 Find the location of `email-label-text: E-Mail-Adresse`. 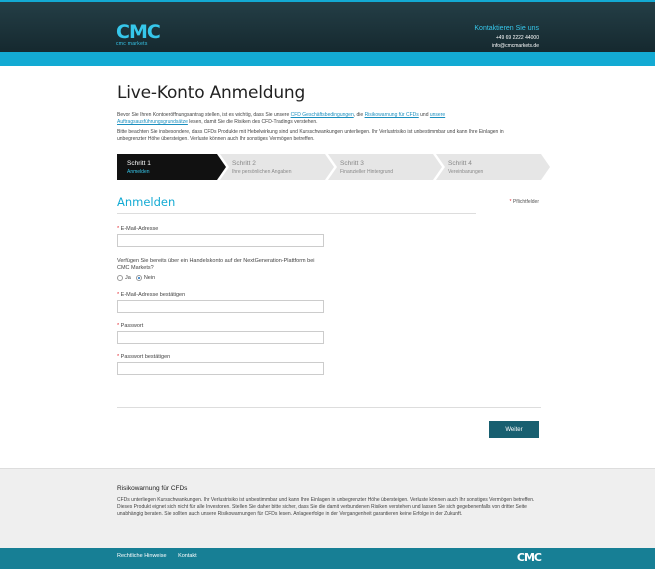

email-label-text: E-Mail-Adresse is located at coordinates (139, 229).